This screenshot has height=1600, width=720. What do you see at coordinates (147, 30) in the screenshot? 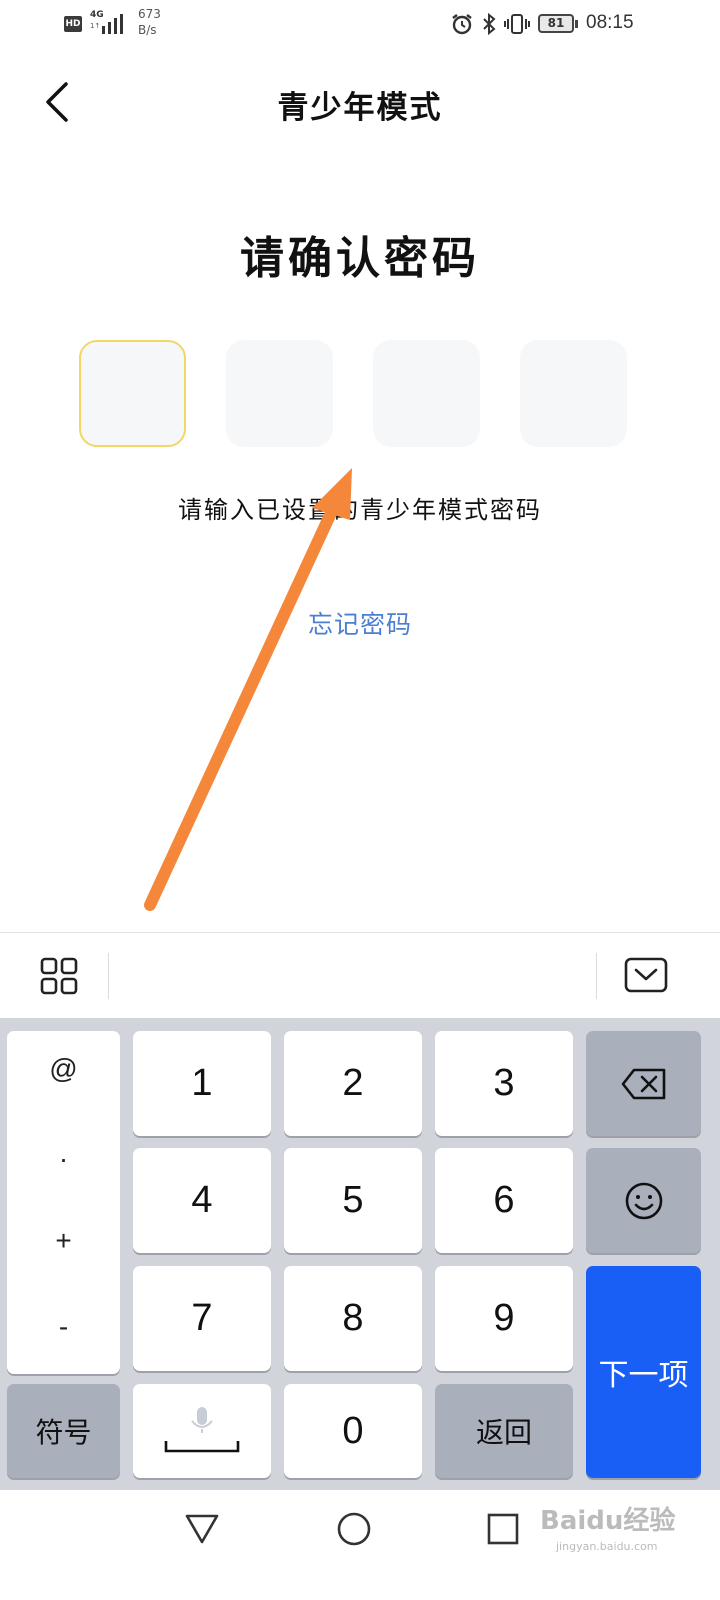
I see `speed-unit: B/s` at bounding box center [147, 30].